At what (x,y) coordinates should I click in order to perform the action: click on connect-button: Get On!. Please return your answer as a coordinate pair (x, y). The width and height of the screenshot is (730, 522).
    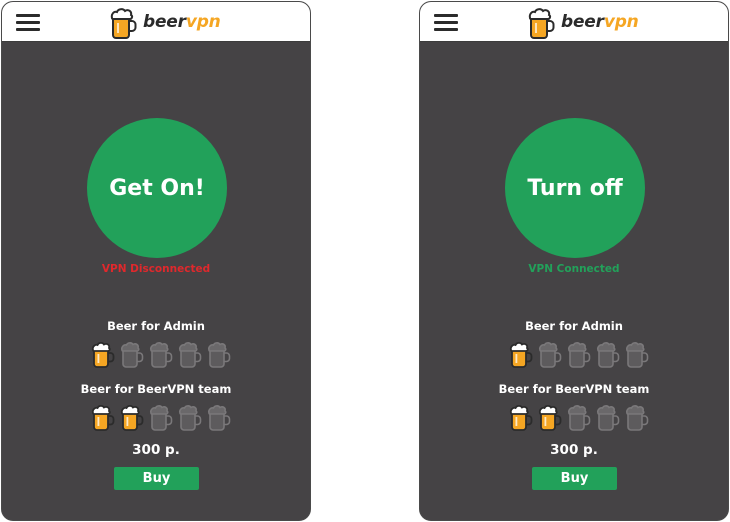
    Looking at the image, I should click on (157, 188).